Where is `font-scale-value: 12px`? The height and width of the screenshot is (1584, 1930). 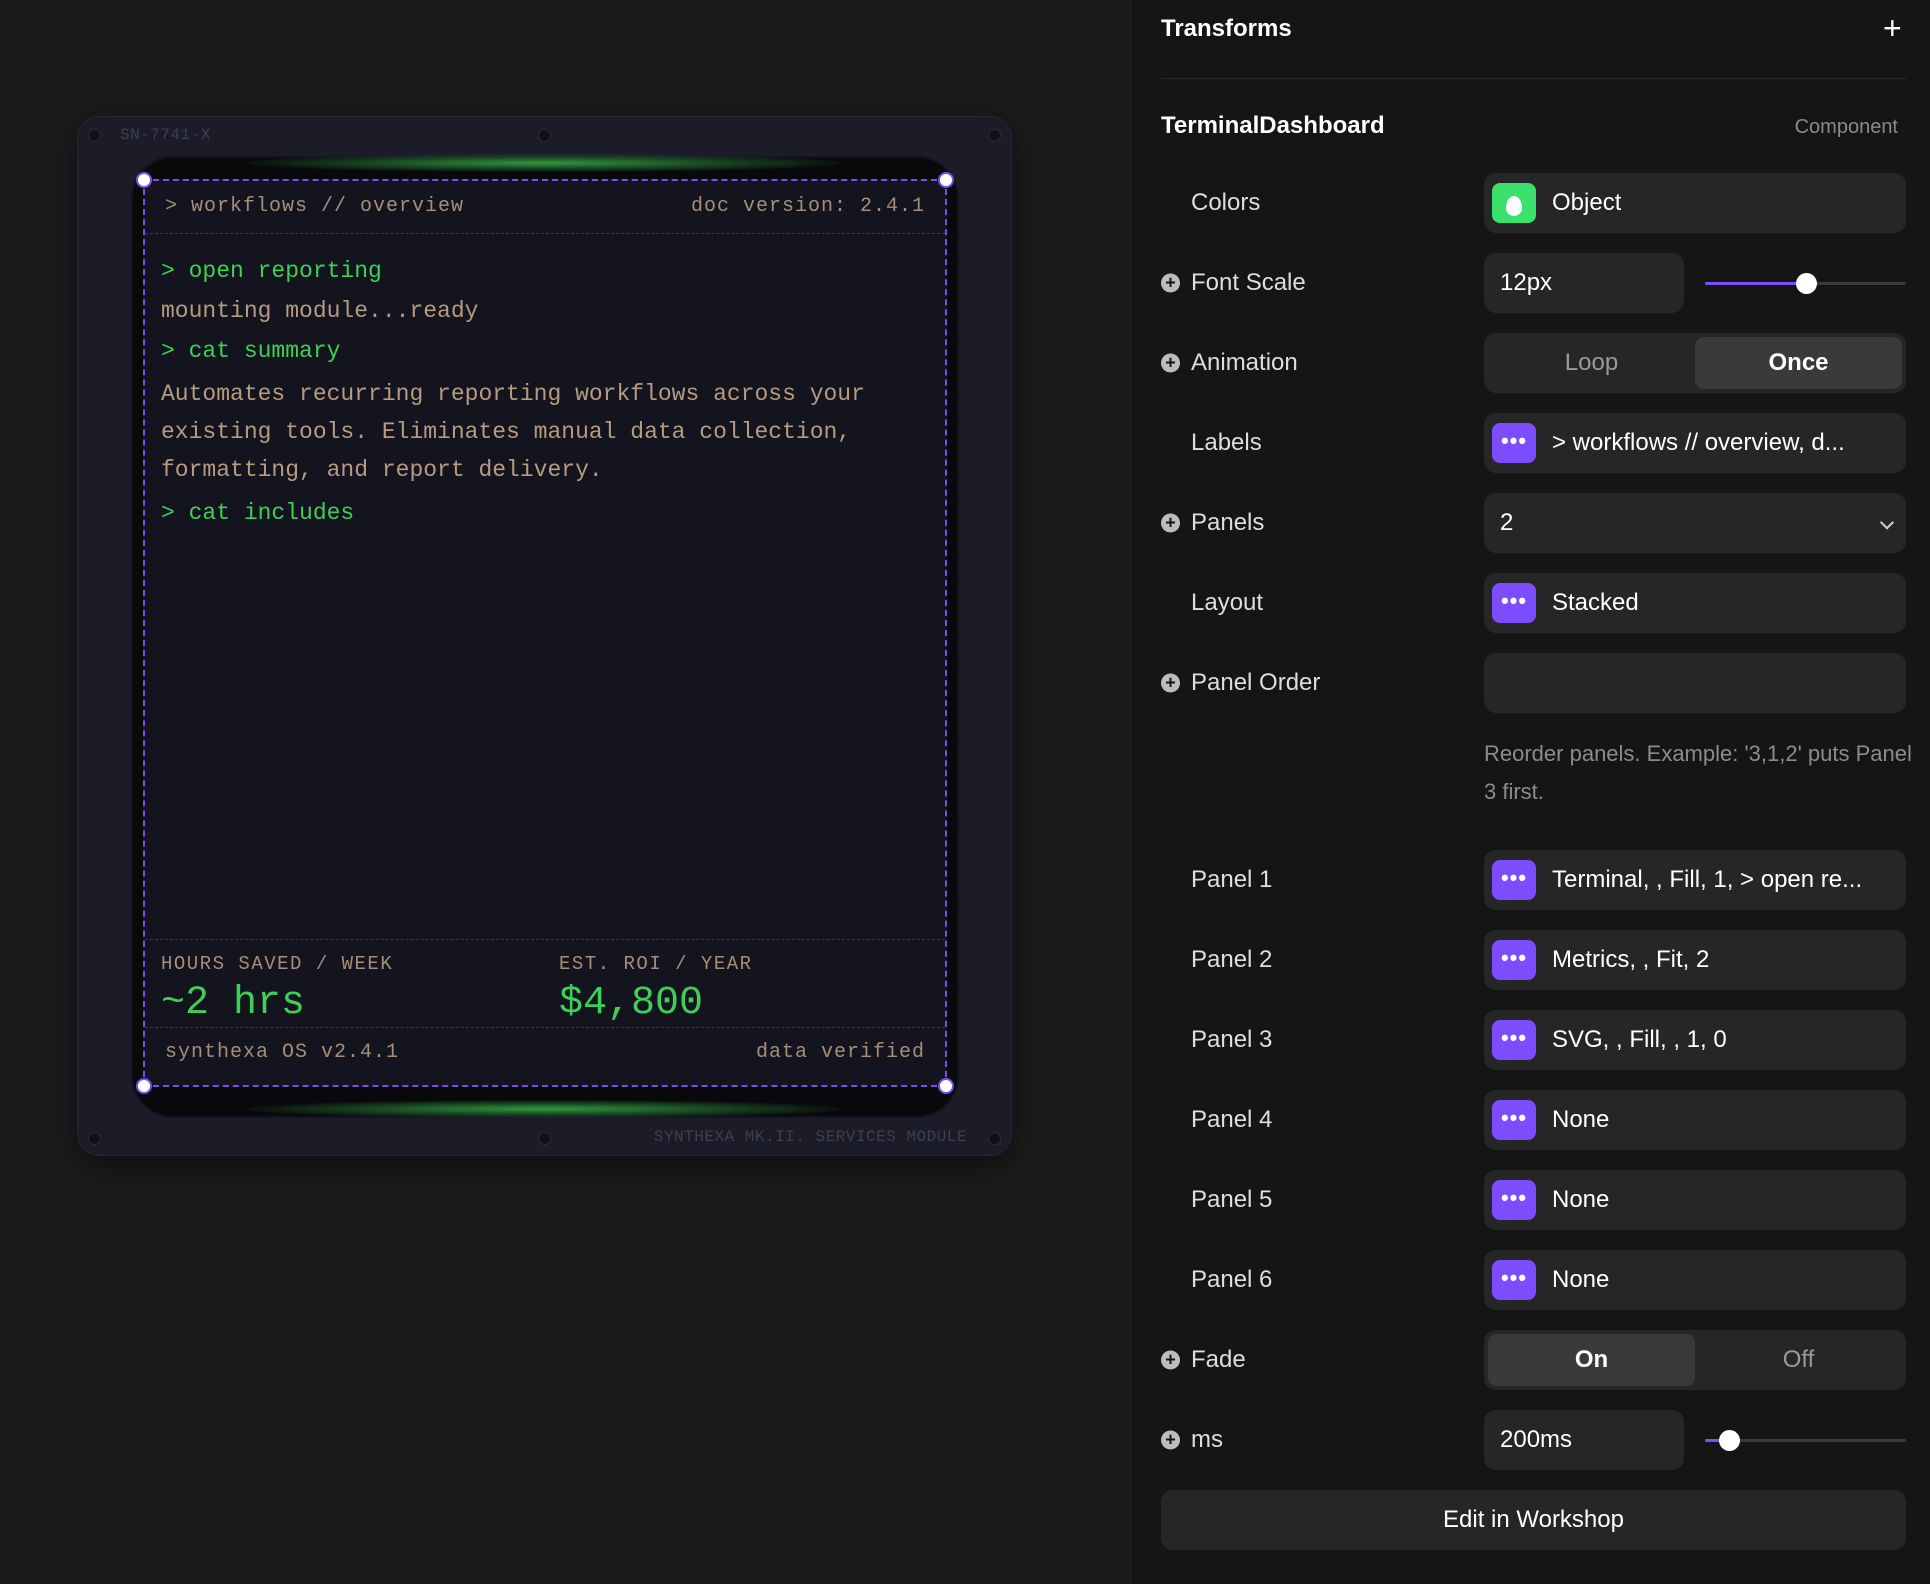
font-scale-value: 12px is located at coordinates (1526, 282).